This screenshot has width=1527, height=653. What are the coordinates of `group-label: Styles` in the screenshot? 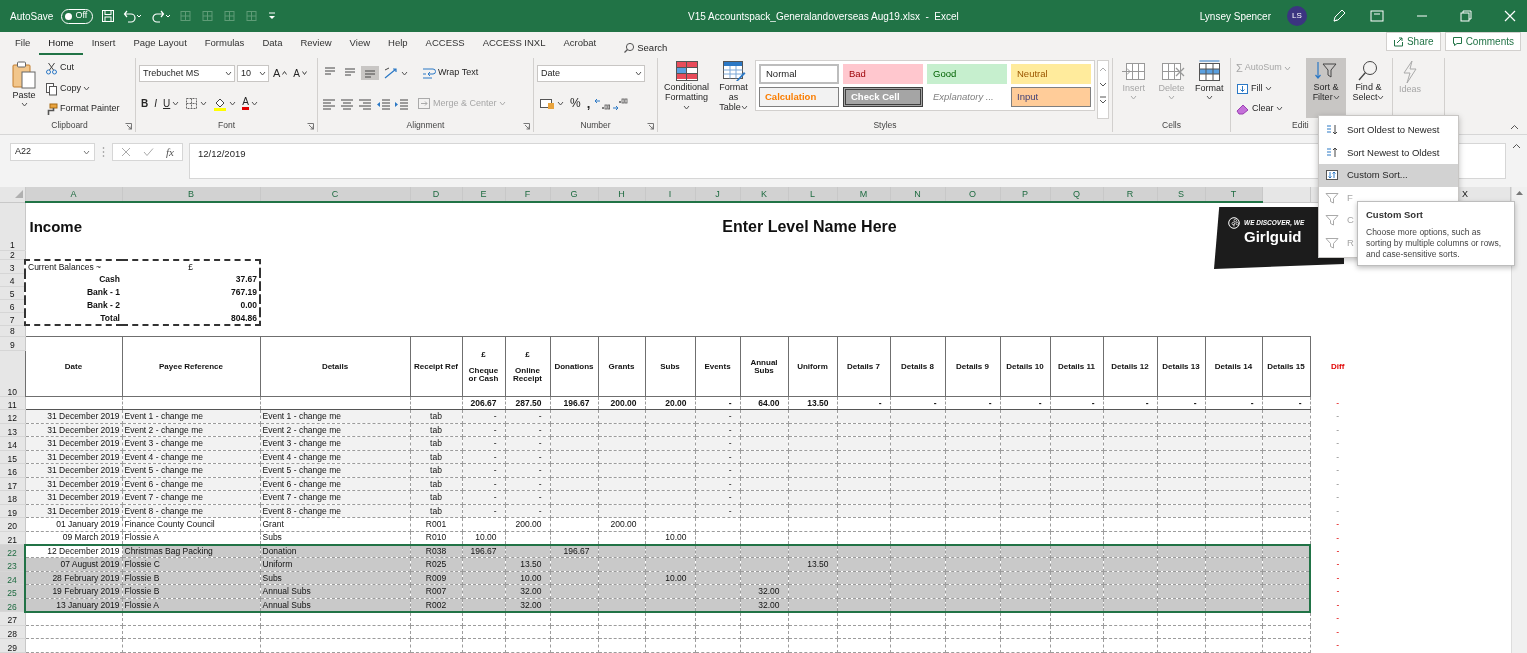 It's located at (885, 125).